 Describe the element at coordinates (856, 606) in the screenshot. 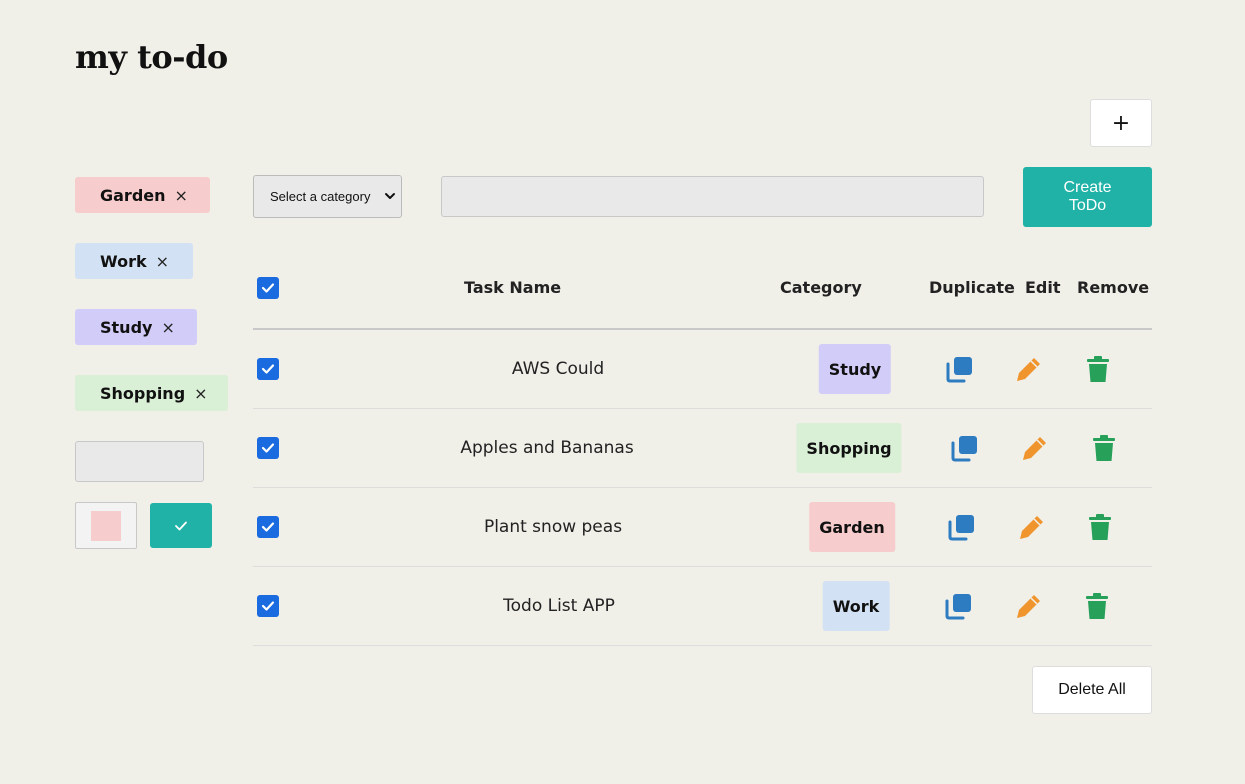

I see `category-badge: Work` at that location.